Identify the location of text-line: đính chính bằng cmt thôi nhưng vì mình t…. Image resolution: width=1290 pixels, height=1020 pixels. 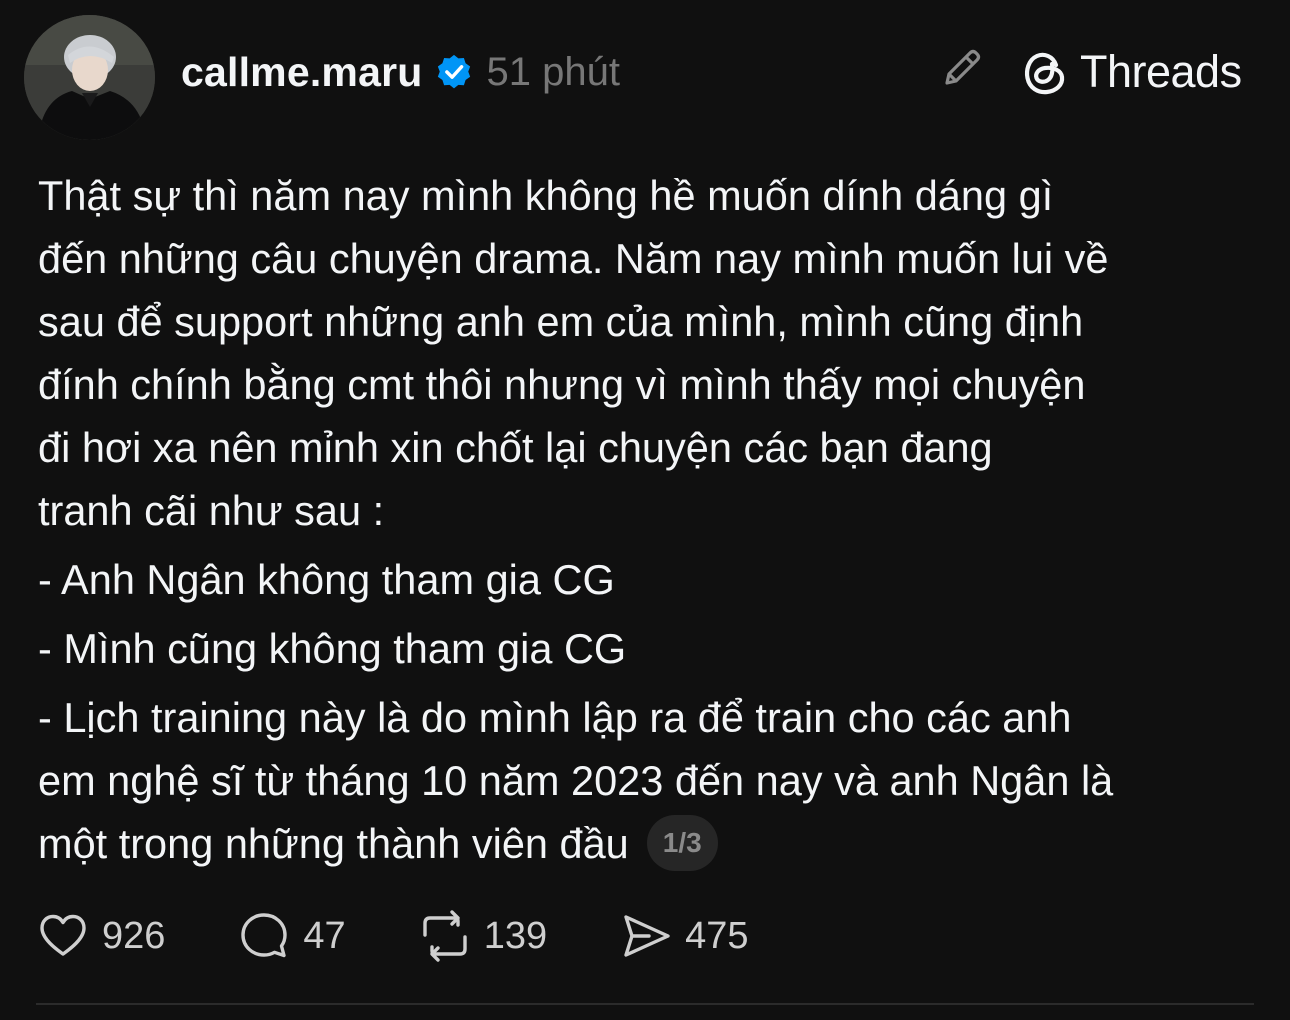
(562, 384).